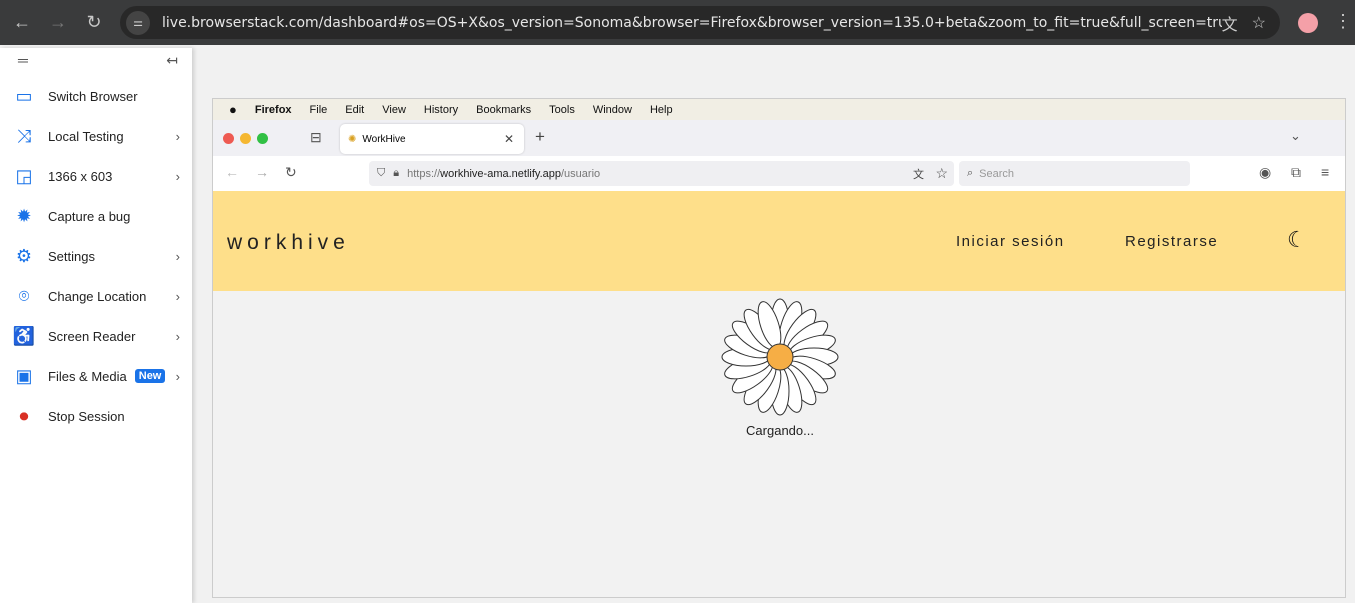 The width and height of the screenshot is (1355, 603). Describe the element at coordinates (291, 172) in the screenshot. I see `ff-reload-icon: ↻` at that location.